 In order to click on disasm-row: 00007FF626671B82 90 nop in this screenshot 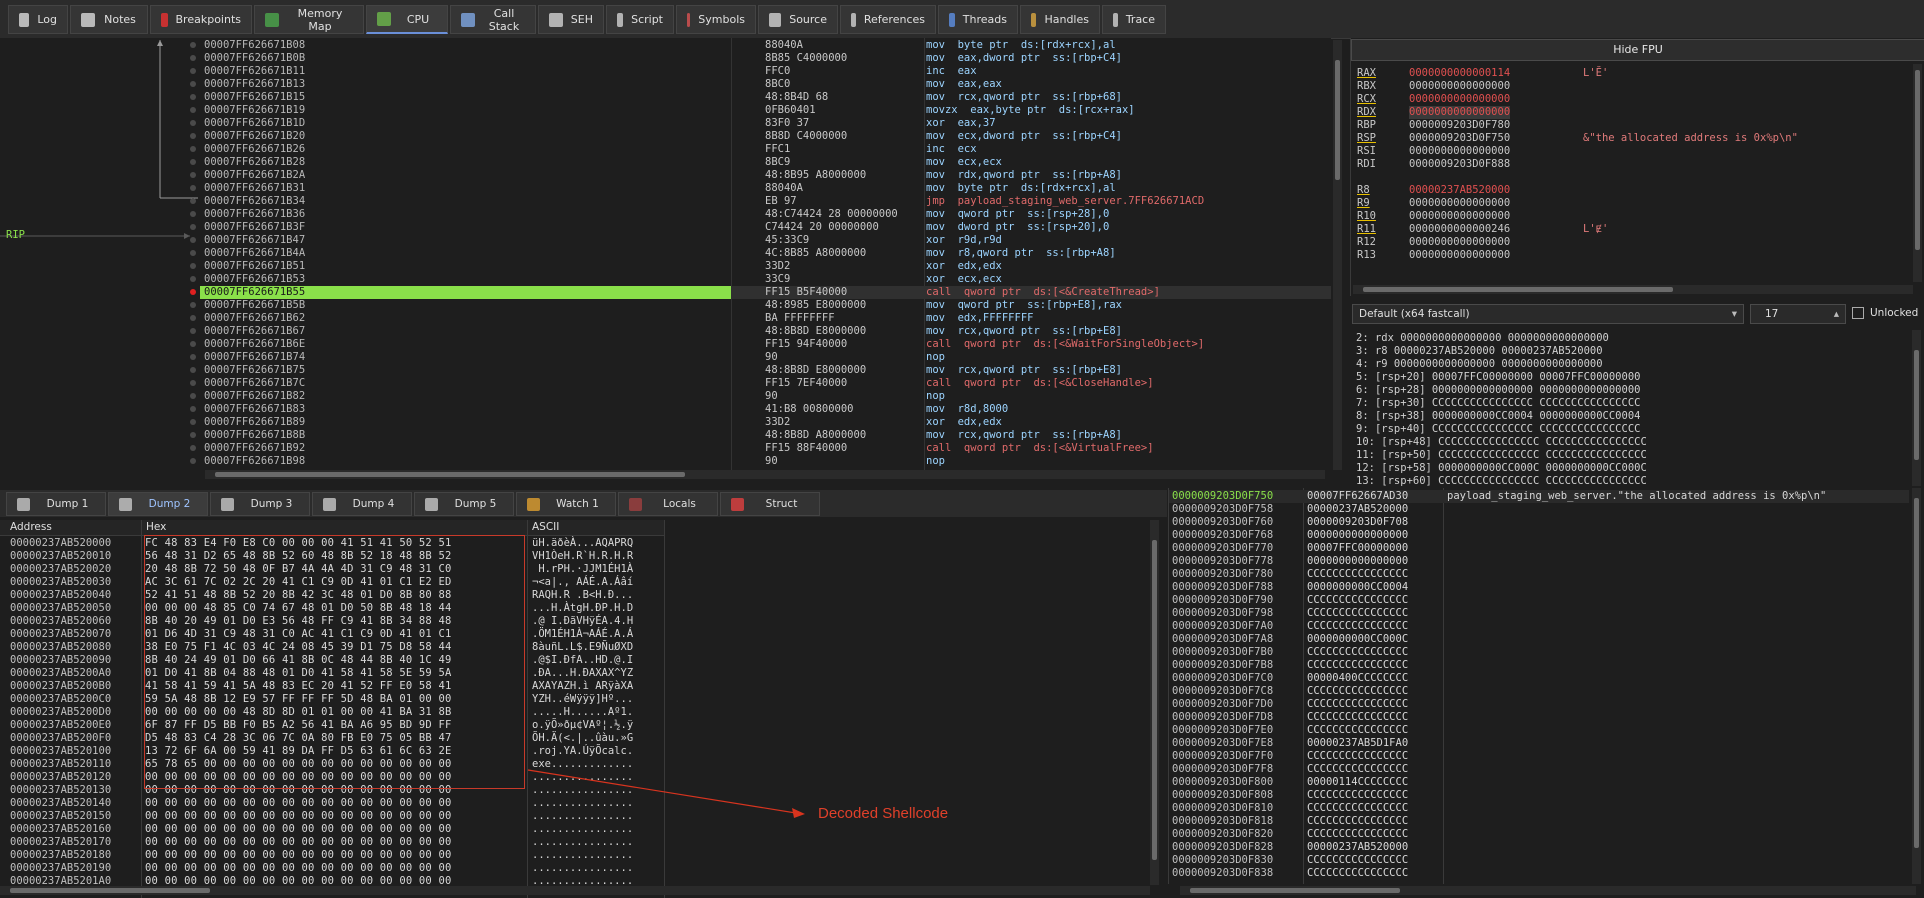, I will do `click(760, 396)`.